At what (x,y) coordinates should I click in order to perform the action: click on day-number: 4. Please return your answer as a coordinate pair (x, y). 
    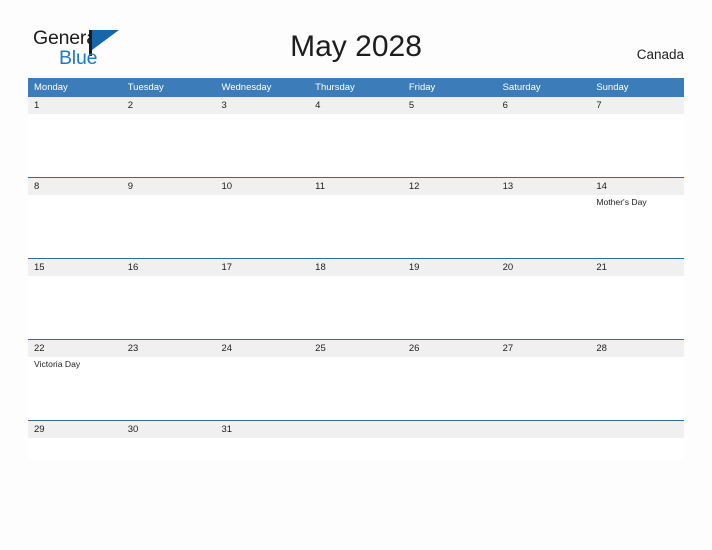
    Looking at the image, I should click on (356, 105).